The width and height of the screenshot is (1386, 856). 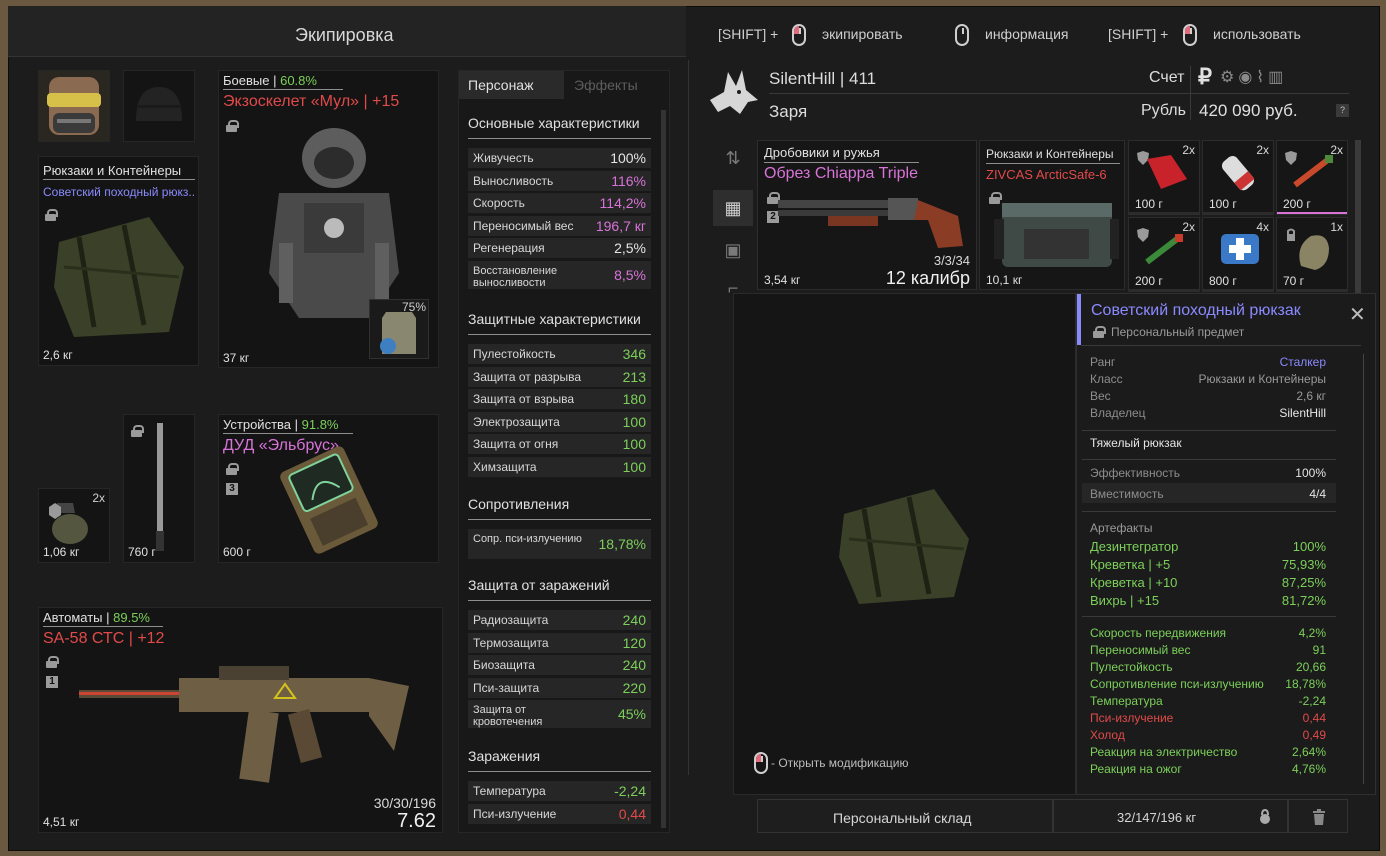 I want to click on helmet-slot, so click(x=159, y=106).